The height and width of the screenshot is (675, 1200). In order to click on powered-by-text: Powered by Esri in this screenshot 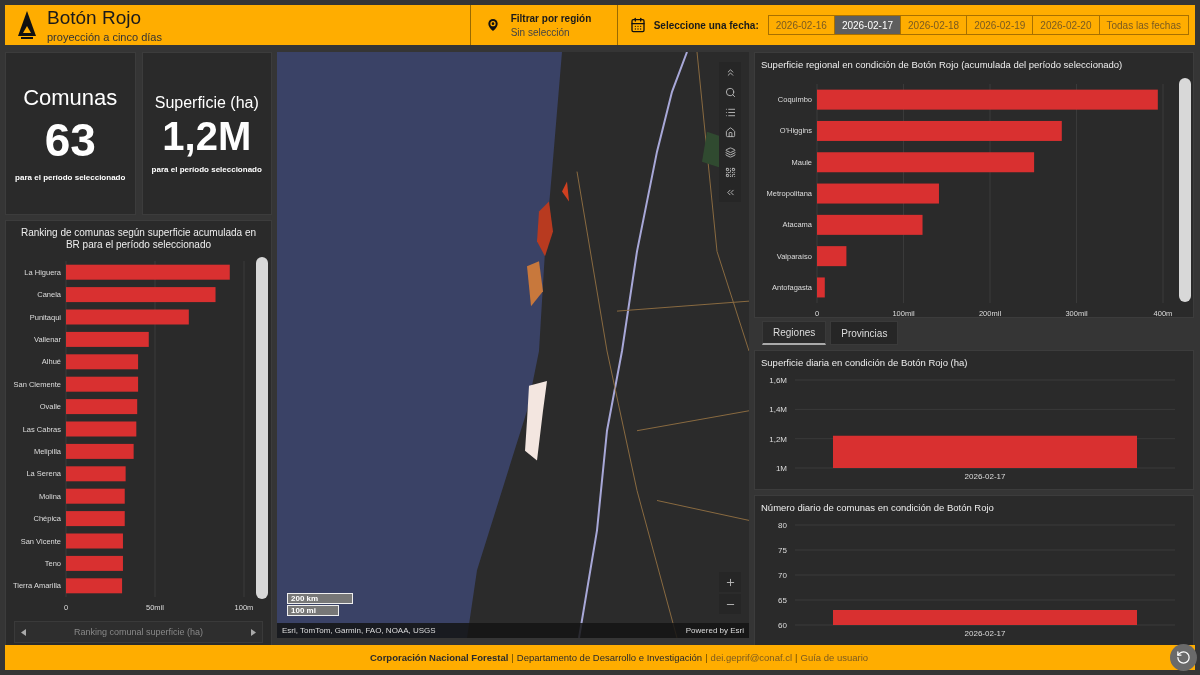, I will do `click(714, 630)`.